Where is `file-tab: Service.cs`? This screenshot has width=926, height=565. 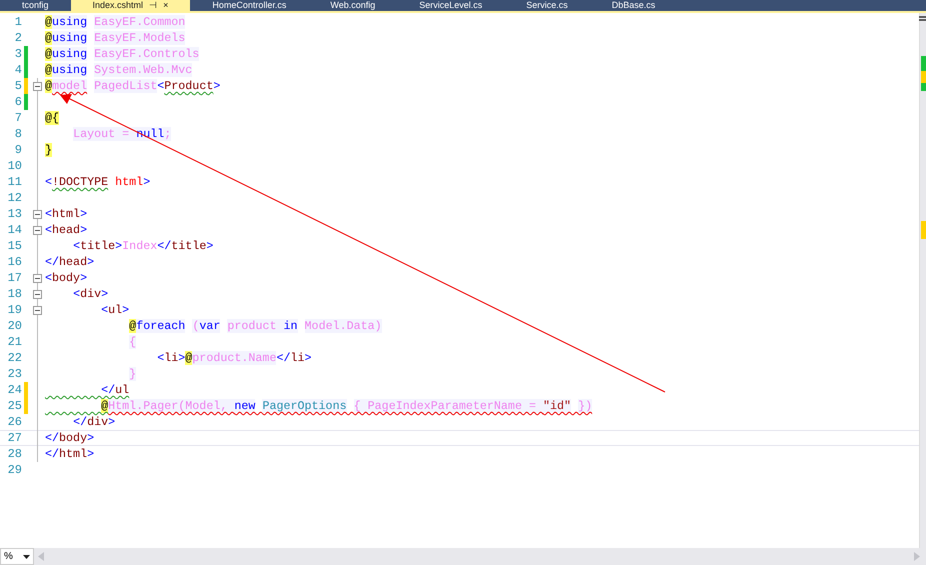 file-tab: Service.cs is located at coordinates (547, 5).